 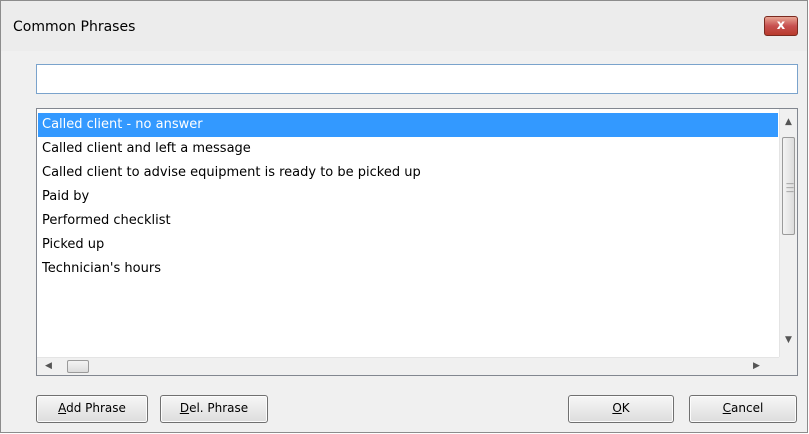 What do you see at coordinates (747, 408) in the screenshot?
I see `cancel-label: ancel` at bounding box center [747, 408].